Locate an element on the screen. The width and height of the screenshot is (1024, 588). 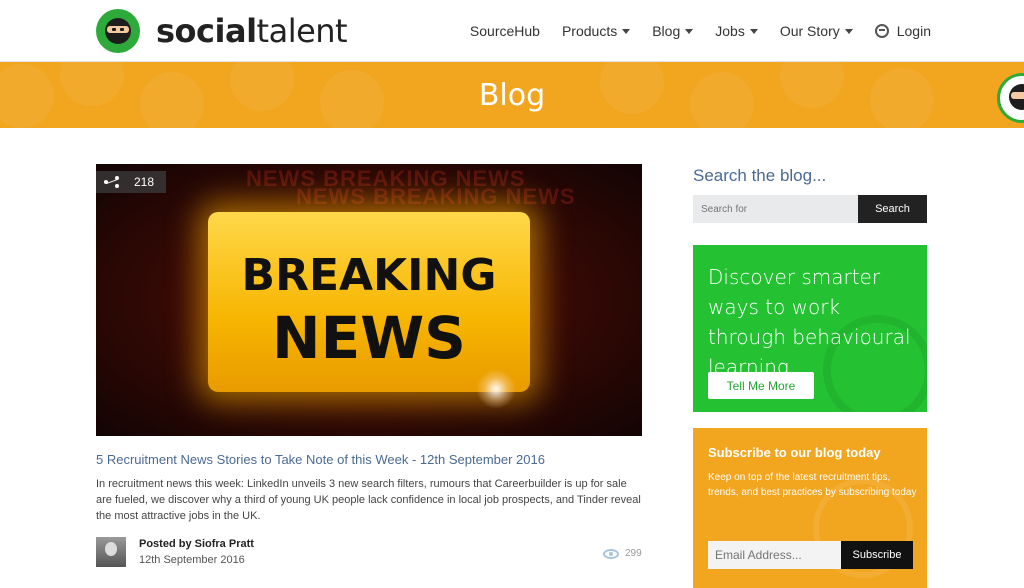
nav-jobs: Jobs is located at coordinates (736, 31).